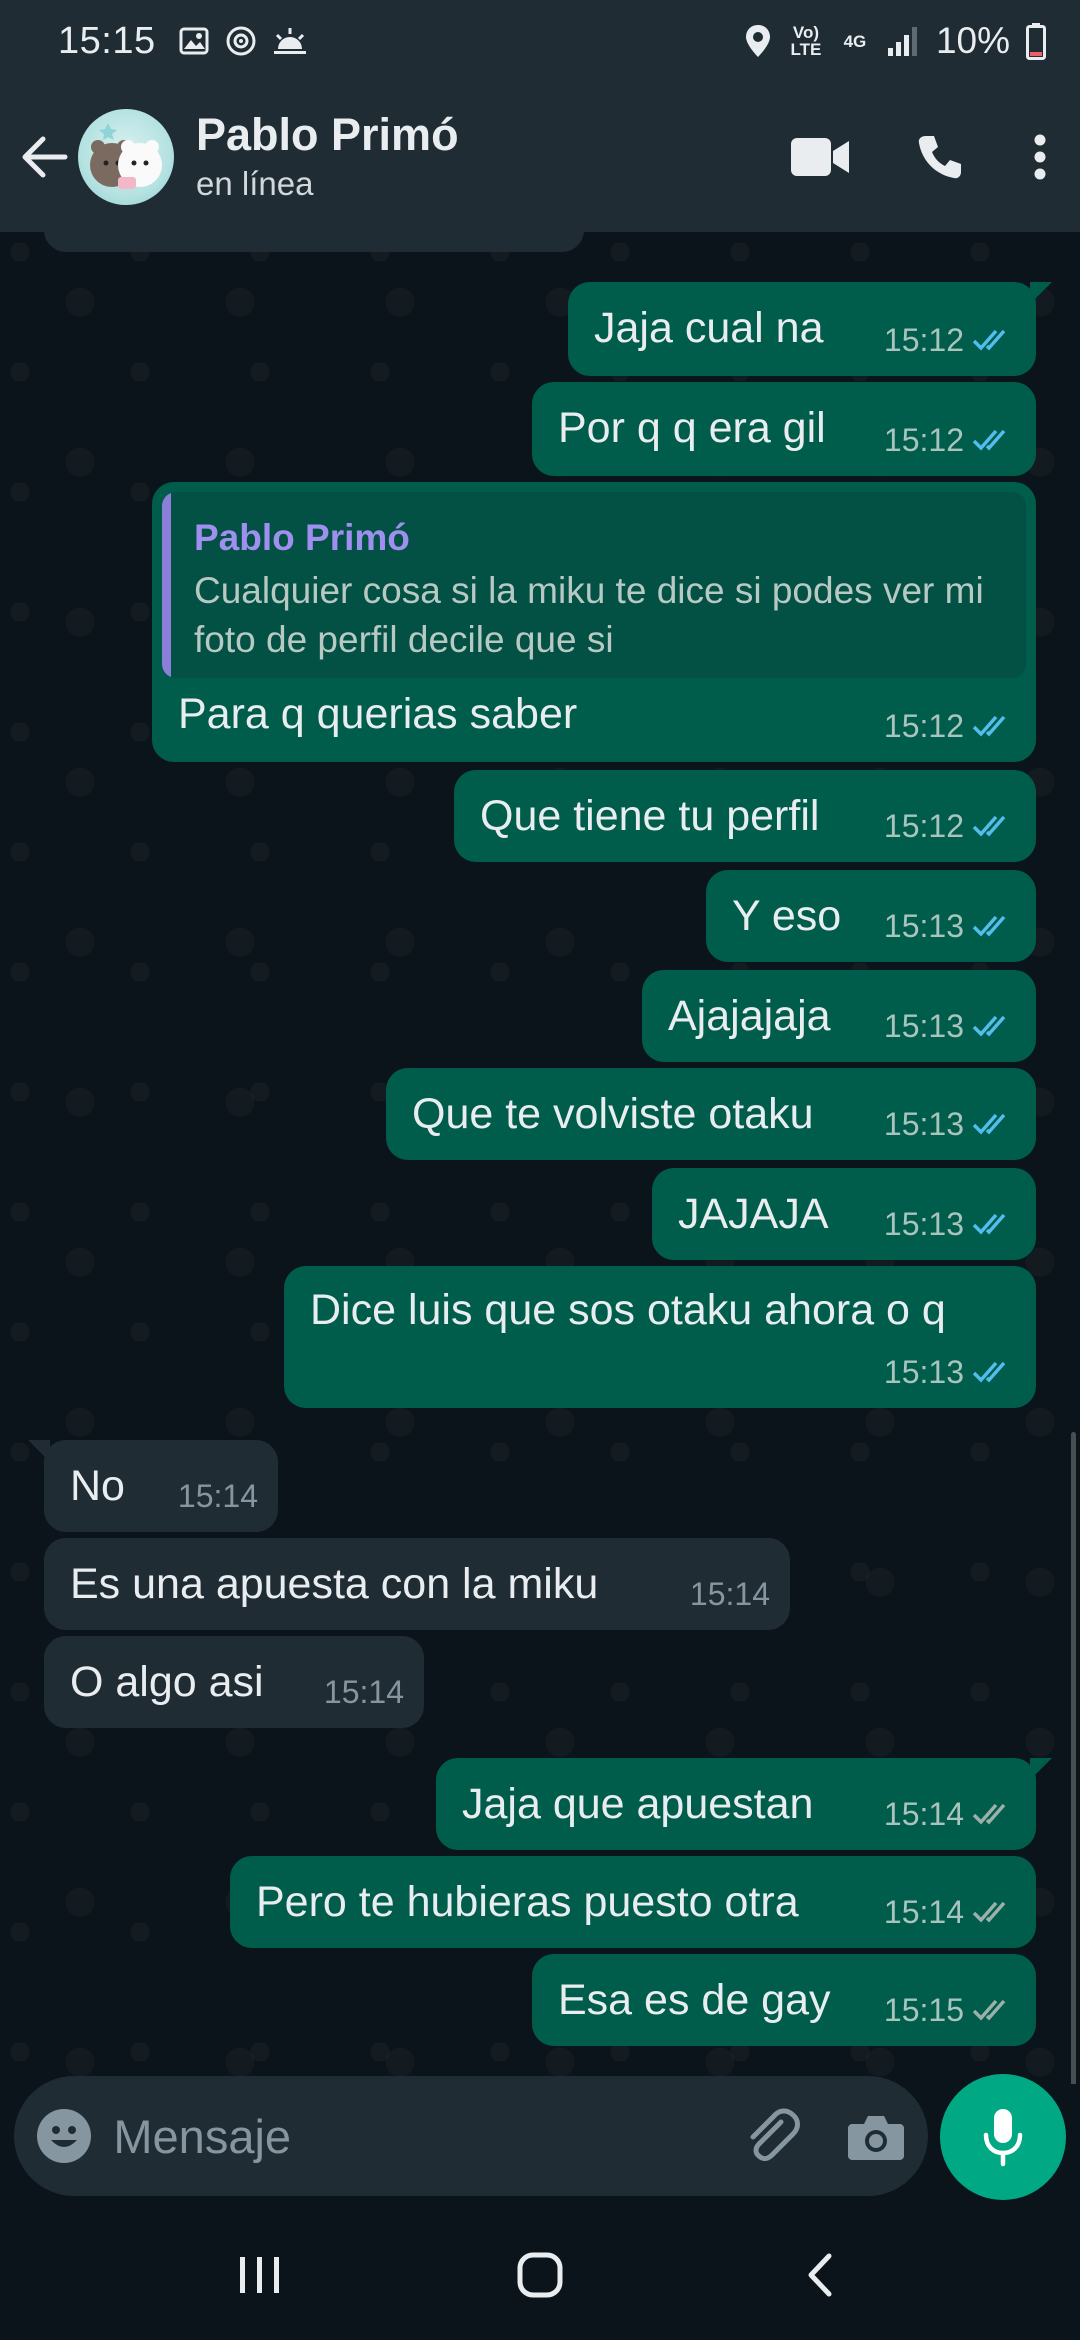  Describe the element at coordinates (97, 1486) in the screenshot. I see `message-text: No` at that location.